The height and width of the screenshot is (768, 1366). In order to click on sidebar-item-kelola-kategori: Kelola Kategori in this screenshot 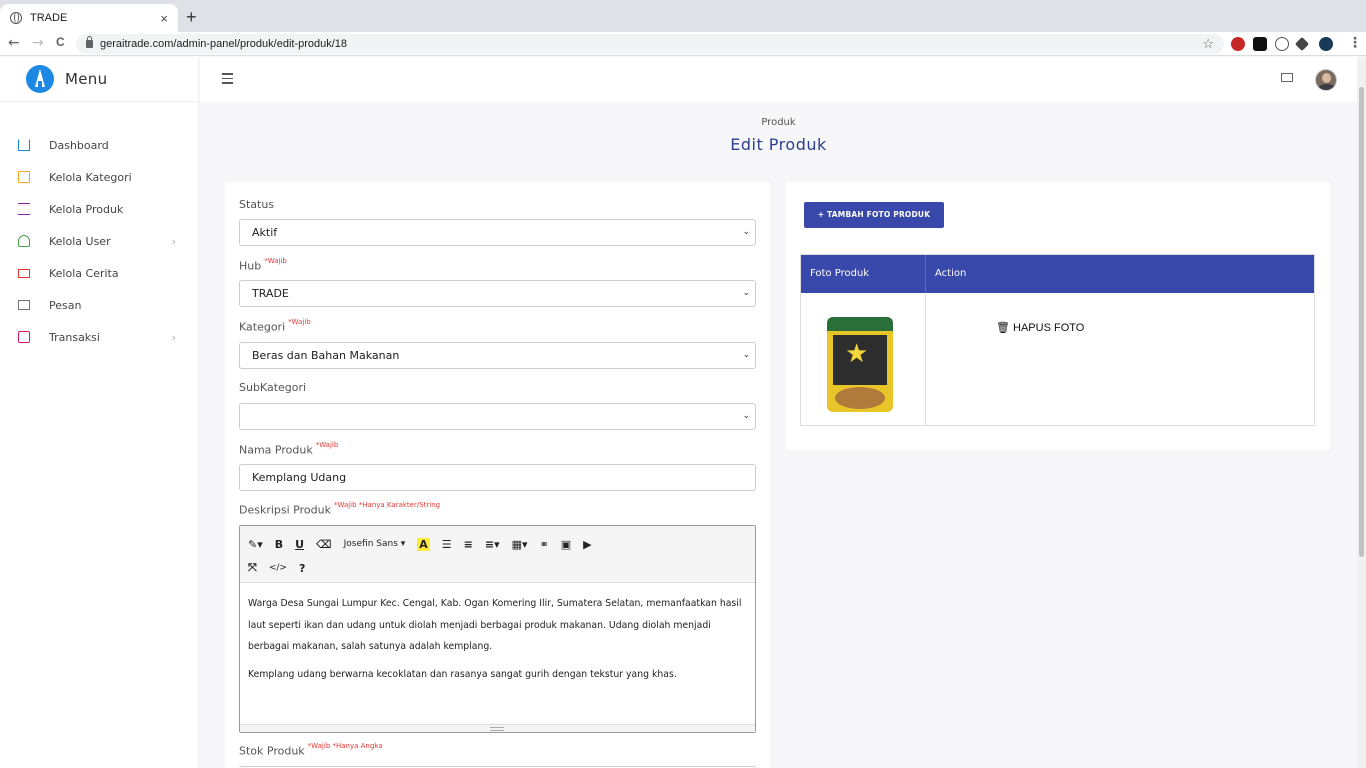, I will do `click(99, 177)`.